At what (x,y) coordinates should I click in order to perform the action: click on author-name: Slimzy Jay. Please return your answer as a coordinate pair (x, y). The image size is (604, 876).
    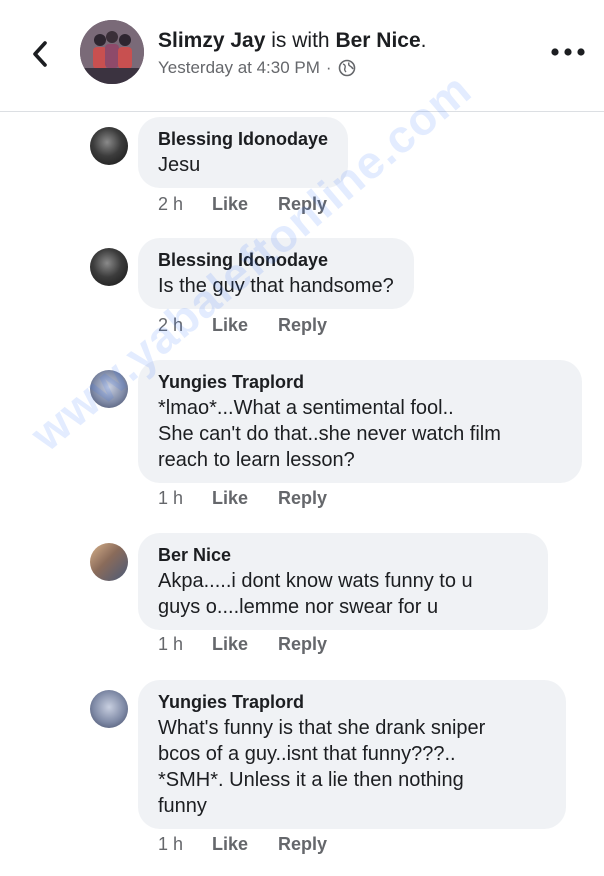
    Looking at the image, I should click on (211, 40).